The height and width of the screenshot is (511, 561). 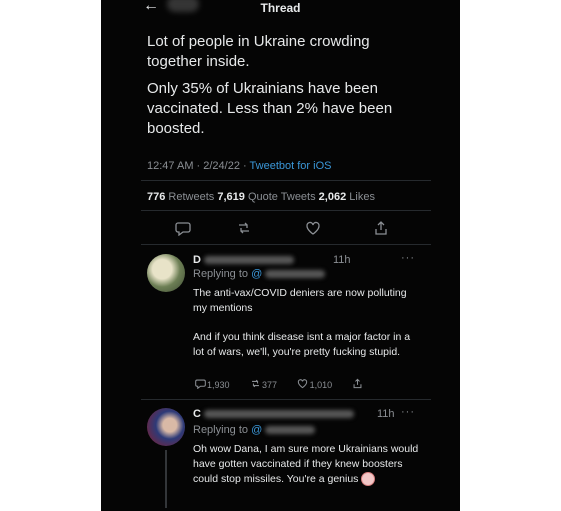 I want to click on retweet-count: 377, so click(x=270, y=385).